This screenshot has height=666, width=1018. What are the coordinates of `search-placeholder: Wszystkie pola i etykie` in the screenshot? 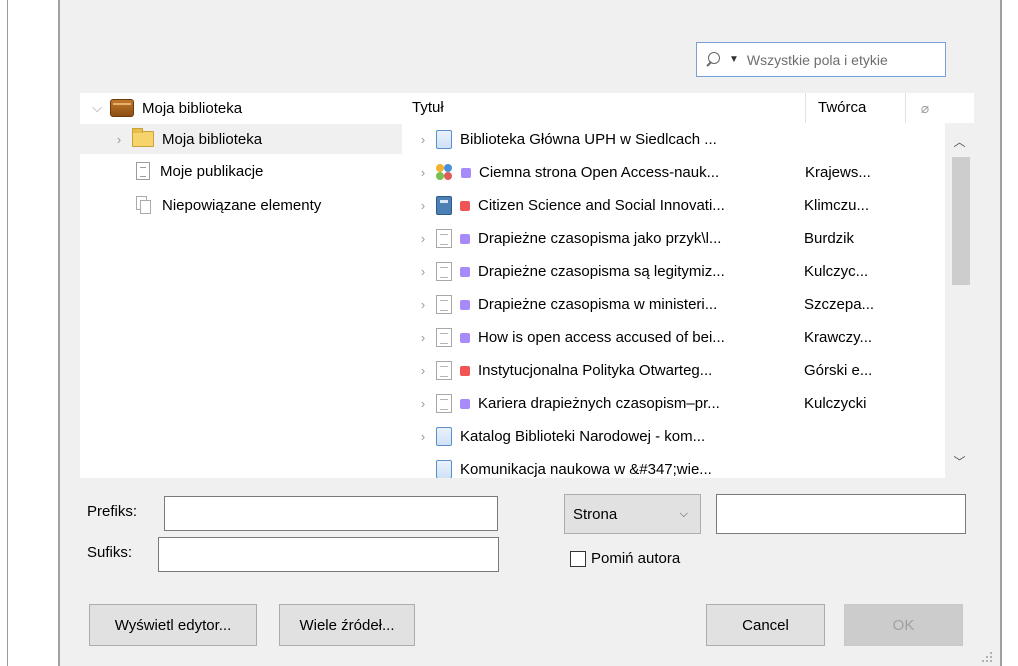 It's located at (817, 59).